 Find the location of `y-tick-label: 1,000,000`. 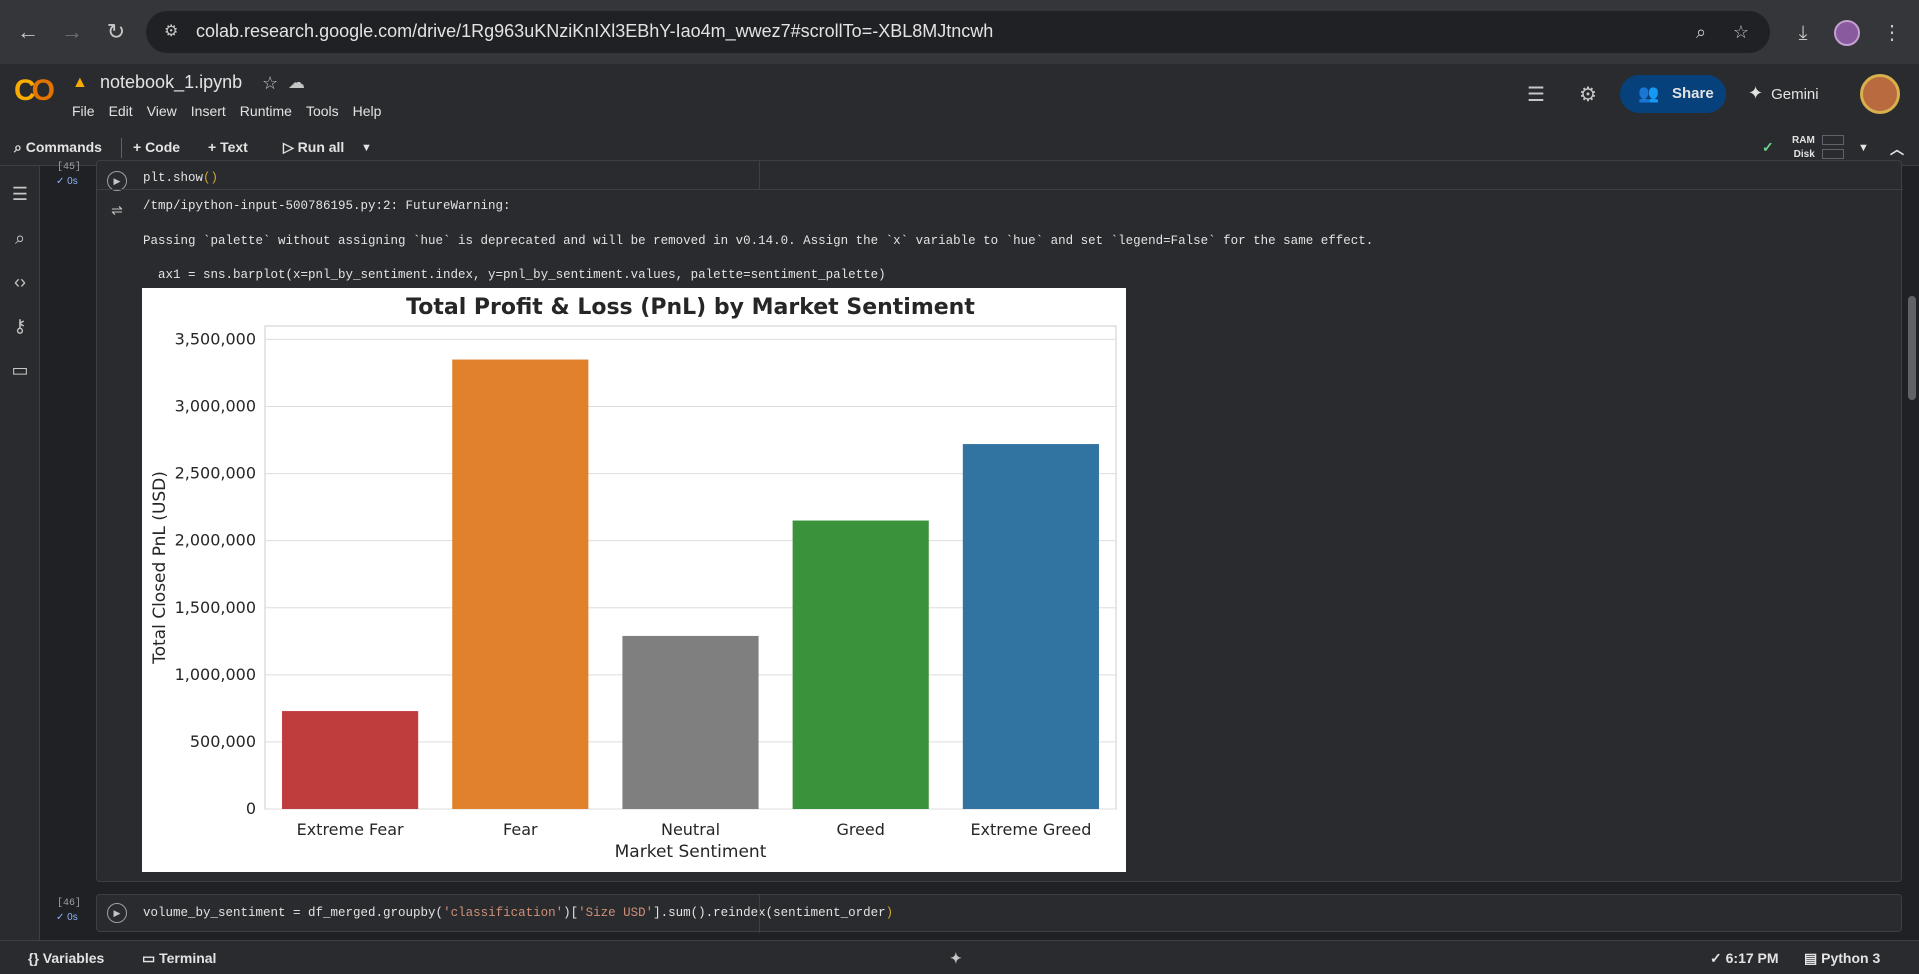

y-tick-label: 1,000,000 is located at coordinates (215, 674).